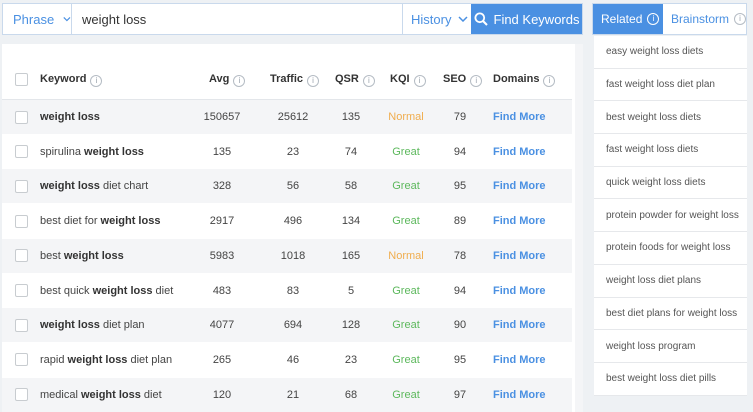 The image size is (753, 412). Describe the element at coordinates (579, 228) in the screenshot. I see `table-scrollbar` at that location.